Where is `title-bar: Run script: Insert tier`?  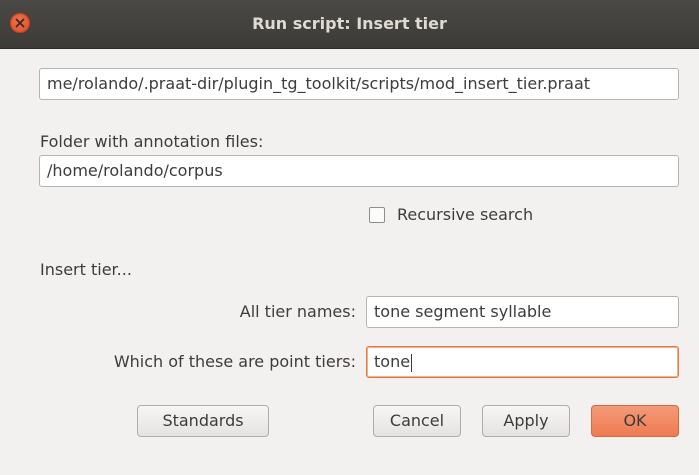
title-bar: Run script: Insert tier is located at coordinates (349, 24).